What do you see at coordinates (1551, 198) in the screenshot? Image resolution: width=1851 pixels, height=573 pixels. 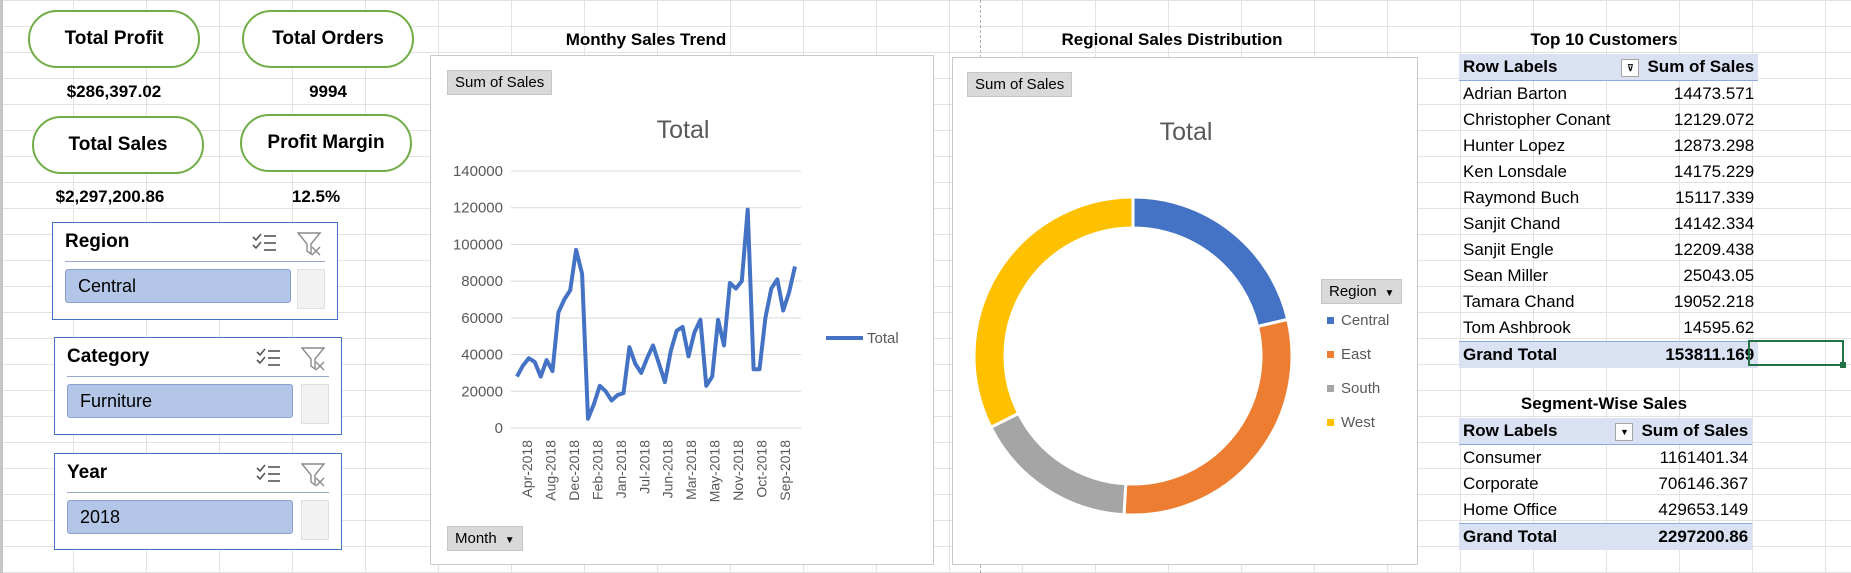 I see `row-label-cell: Raymond Buch` at bounding box center [1551, 198].